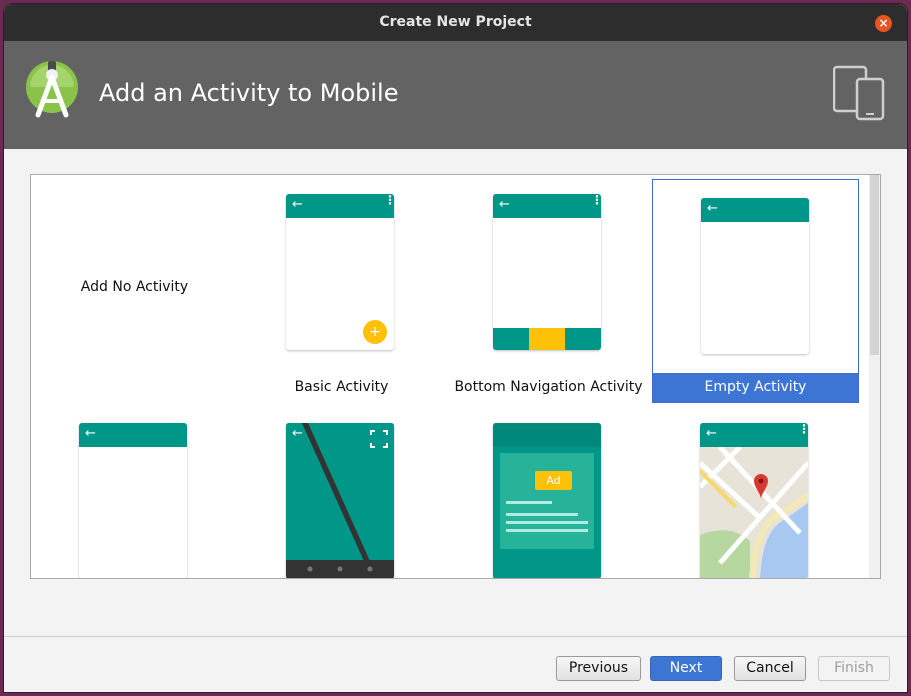  What do you see at coordinates (553, 480) in the screenshot?
I see `ad-badge: Ad` at bounding box center [553, 480].